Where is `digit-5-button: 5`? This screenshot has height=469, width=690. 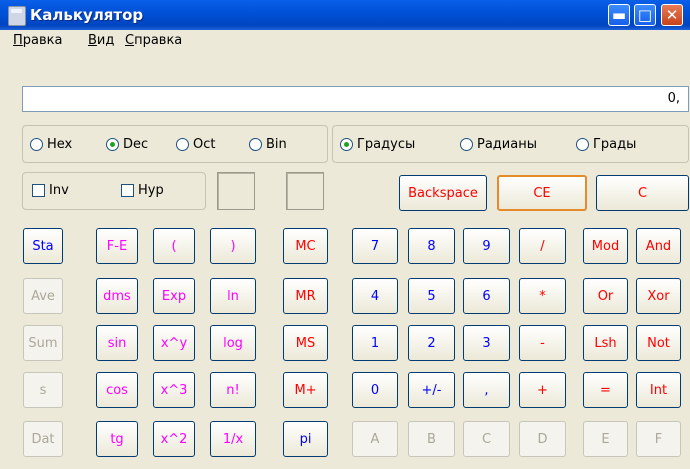 digit-5-button: 5 is located at coordinates (431, 296).